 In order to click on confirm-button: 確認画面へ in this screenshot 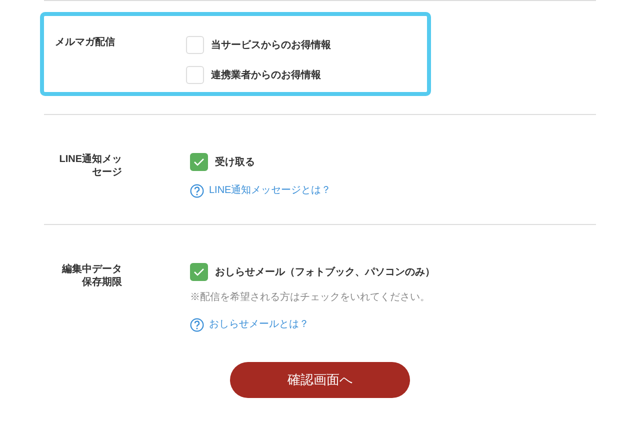, I will do `click(320, 380)`.